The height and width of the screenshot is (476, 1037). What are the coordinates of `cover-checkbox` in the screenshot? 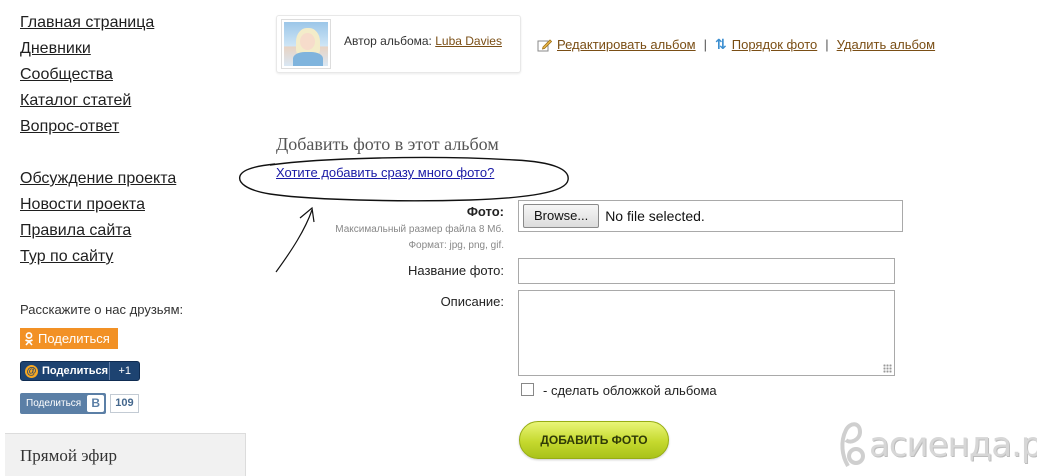 It's located at (527, 389).